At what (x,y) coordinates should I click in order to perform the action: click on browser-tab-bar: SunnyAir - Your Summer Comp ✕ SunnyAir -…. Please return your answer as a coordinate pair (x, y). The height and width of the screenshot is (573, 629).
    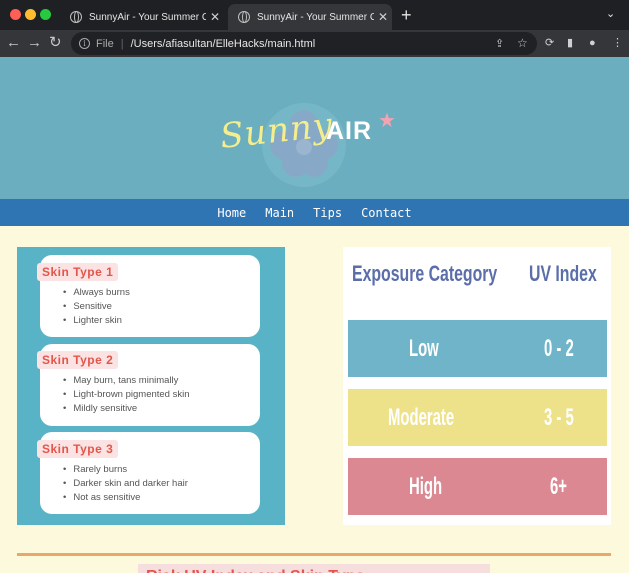
    Looking at the image, I should click on (314, 15).